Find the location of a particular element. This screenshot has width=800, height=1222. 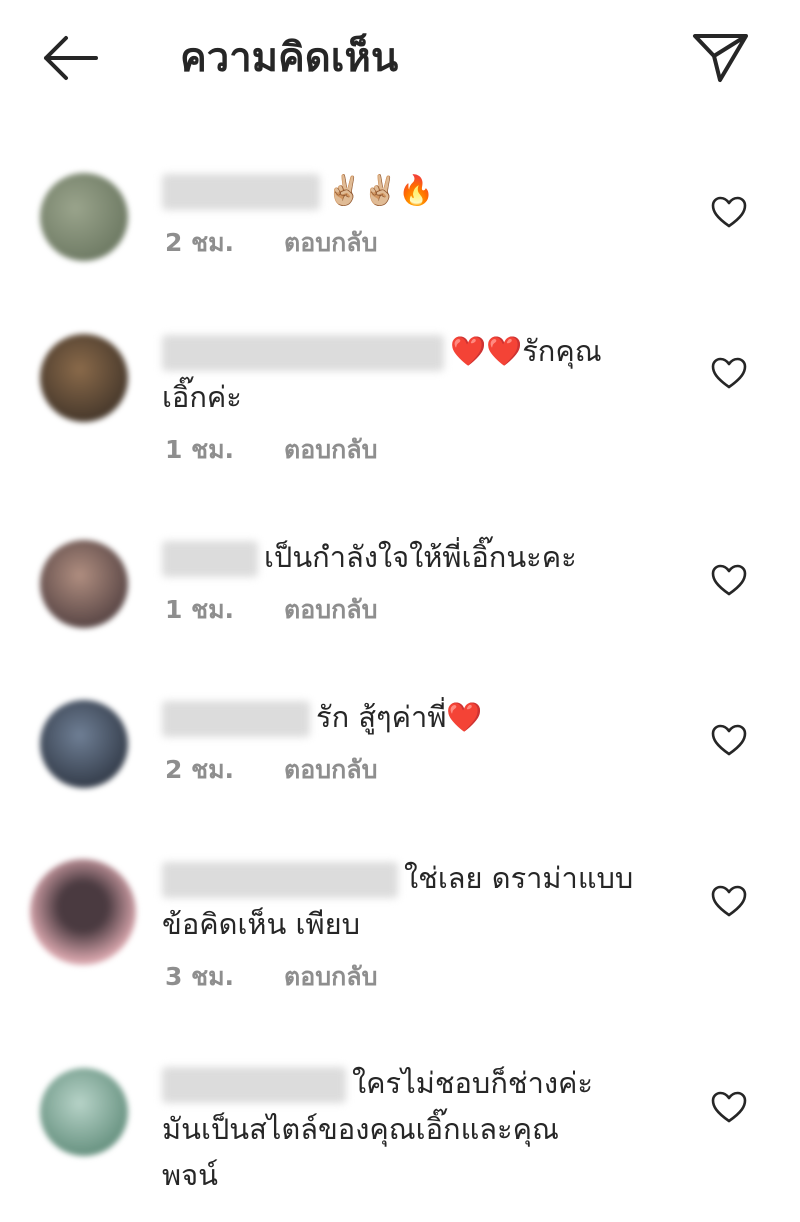

comment-text-line: พจน์ is located at coordinates (190, 1175).